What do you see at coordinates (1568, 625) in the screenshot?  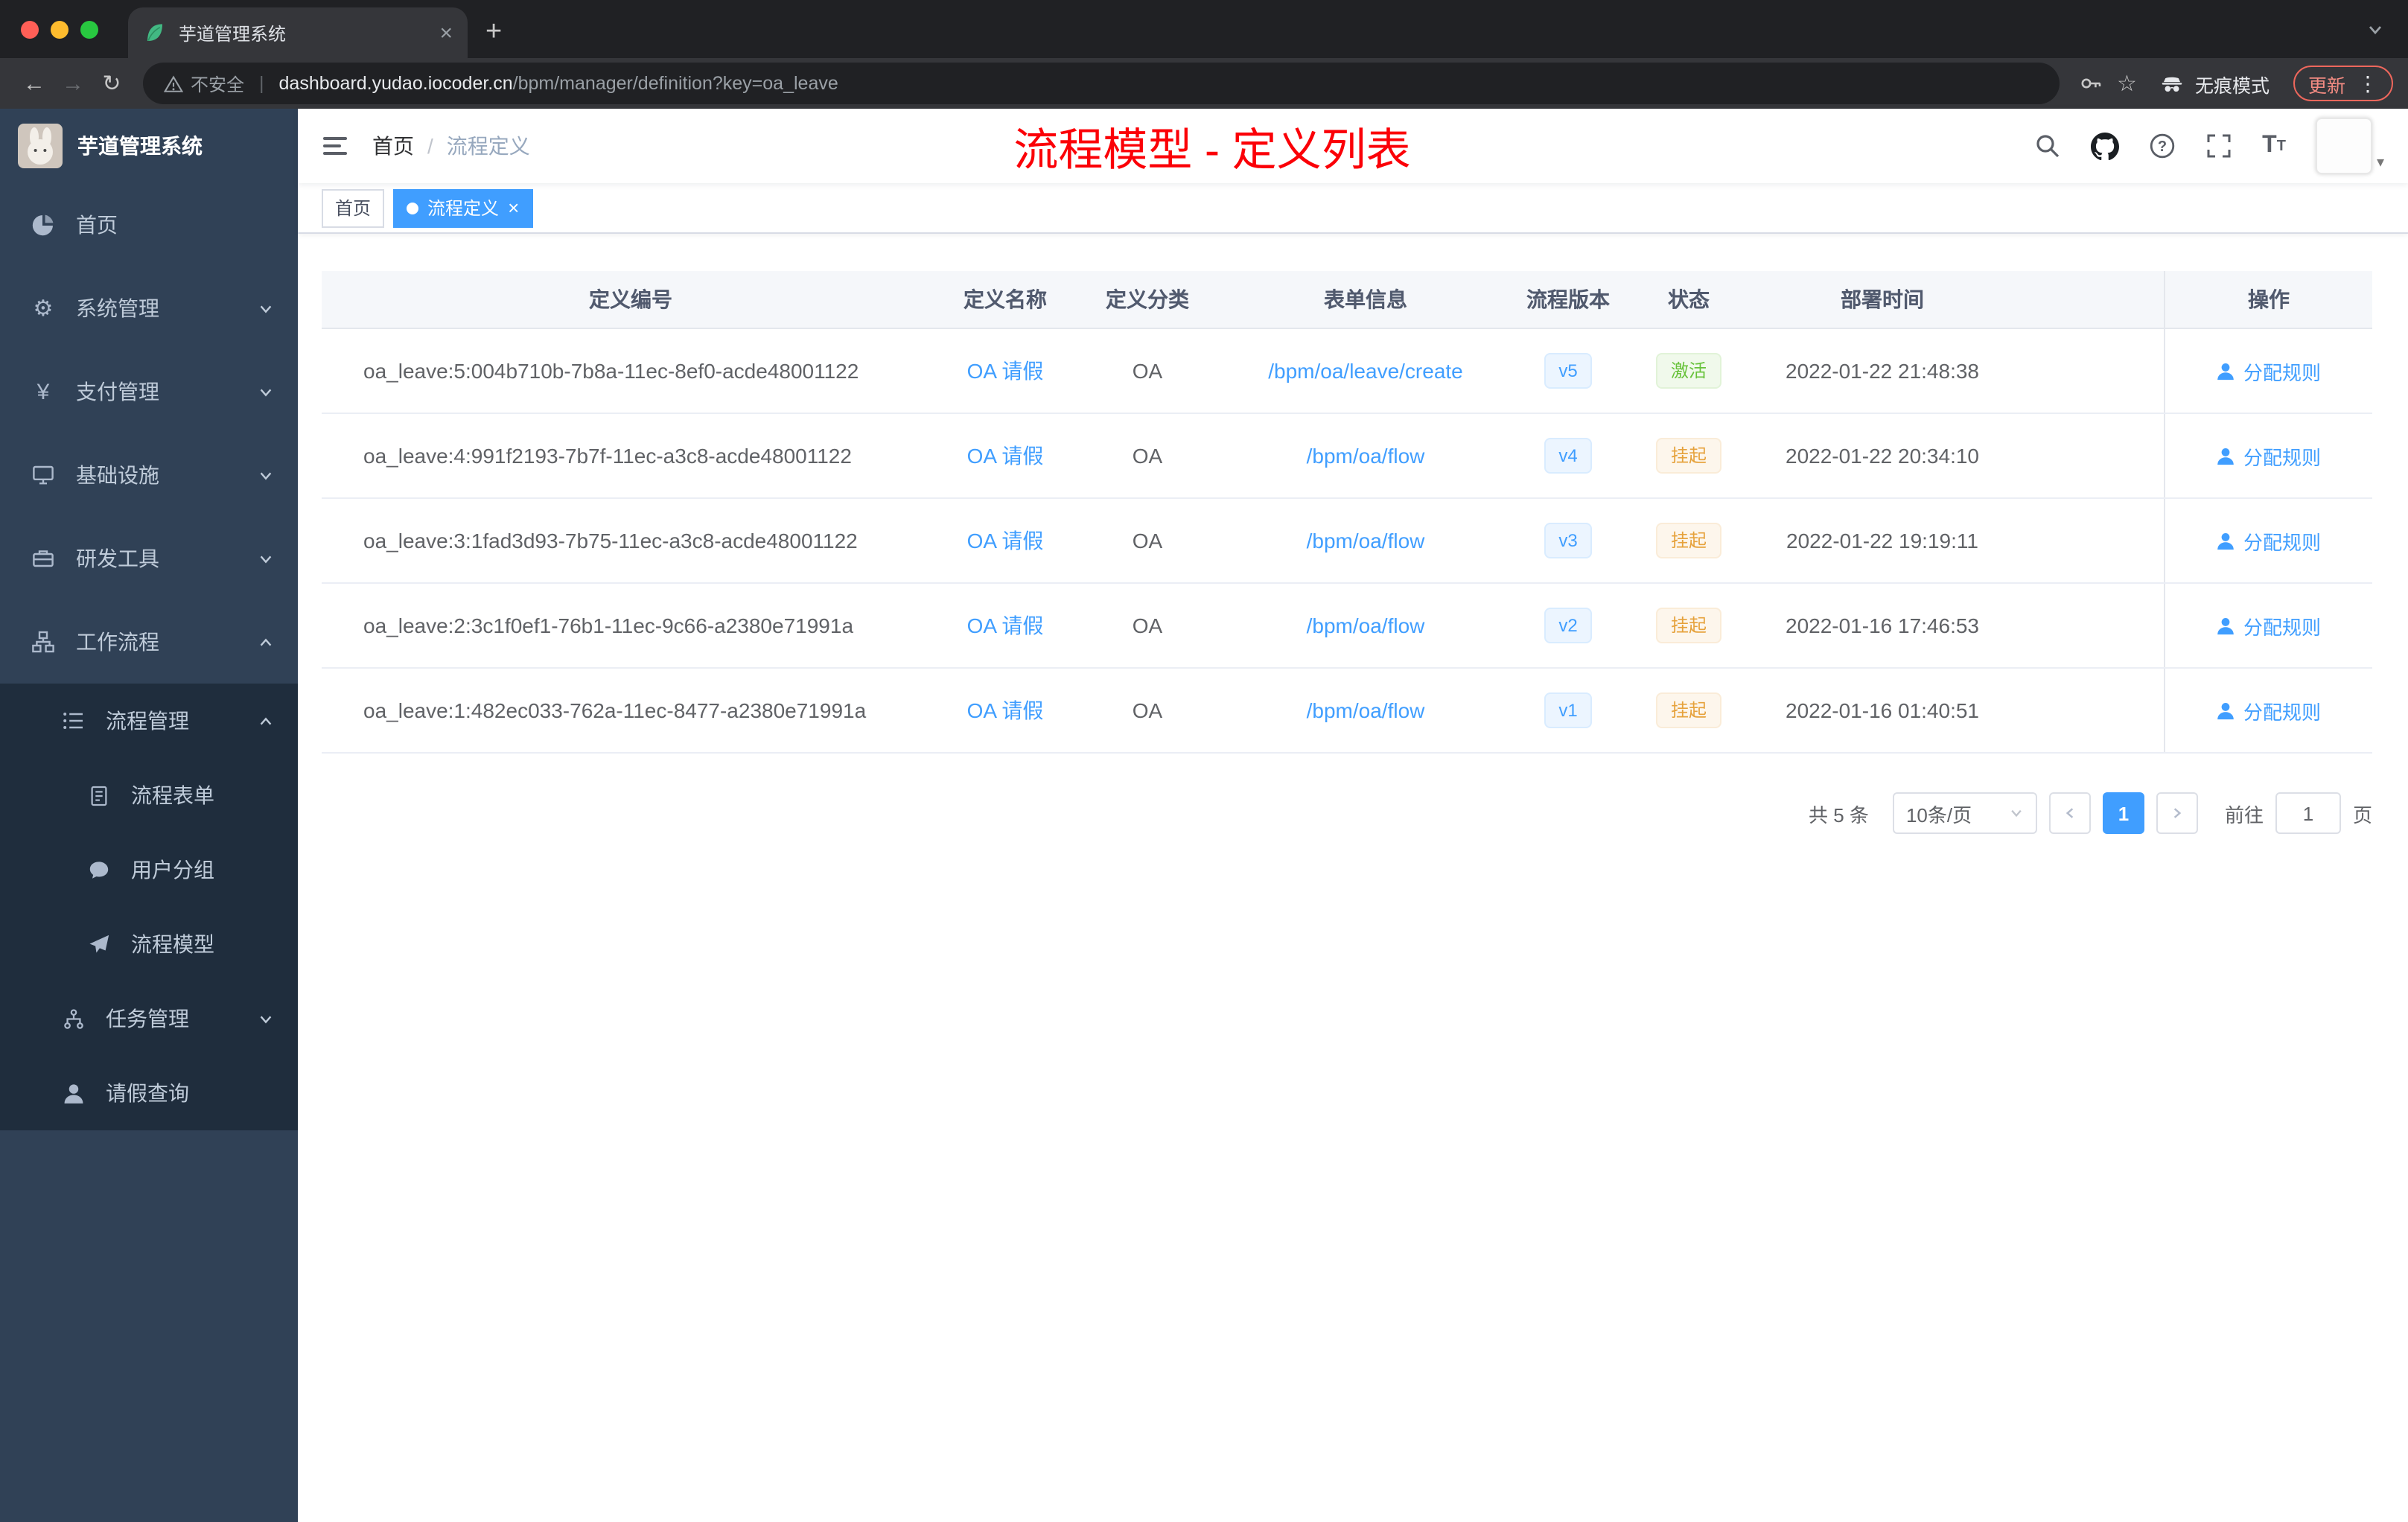 I see `version-tag: v2` at bounding box center [1568, 625].